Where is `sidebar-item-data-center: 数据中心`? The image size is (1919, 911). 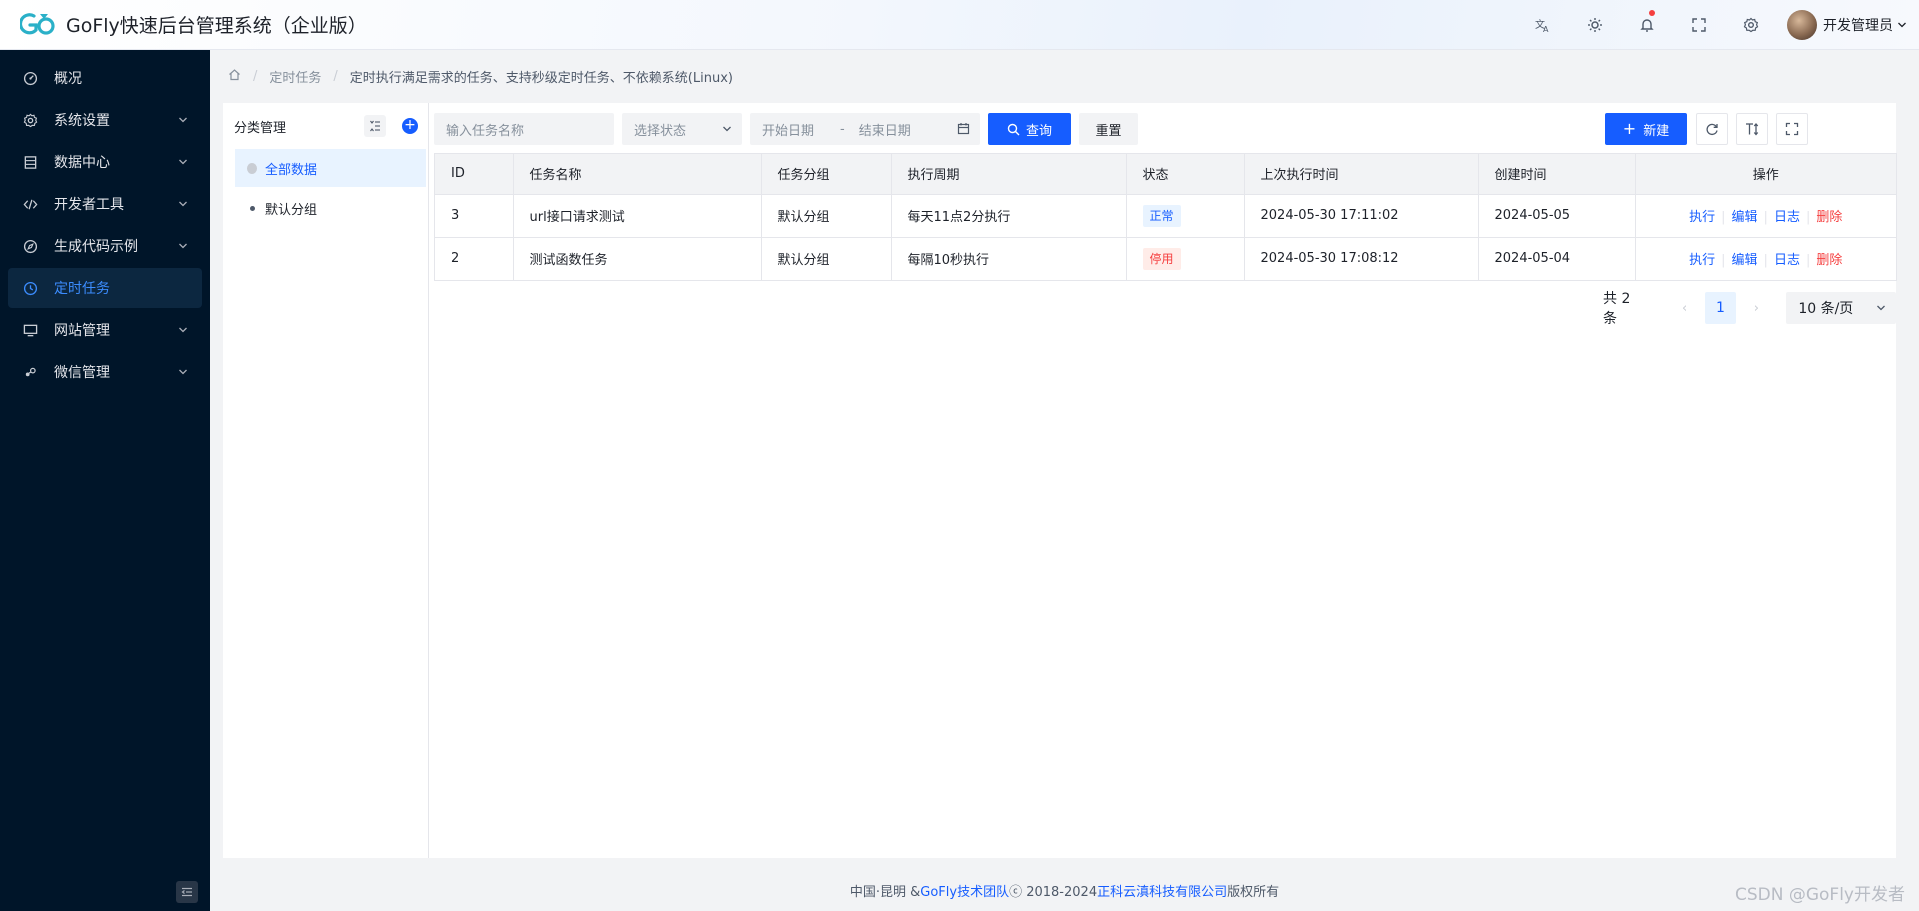
sidebar-item-data-center: 数据中心 is located at coordinates (105, 162).